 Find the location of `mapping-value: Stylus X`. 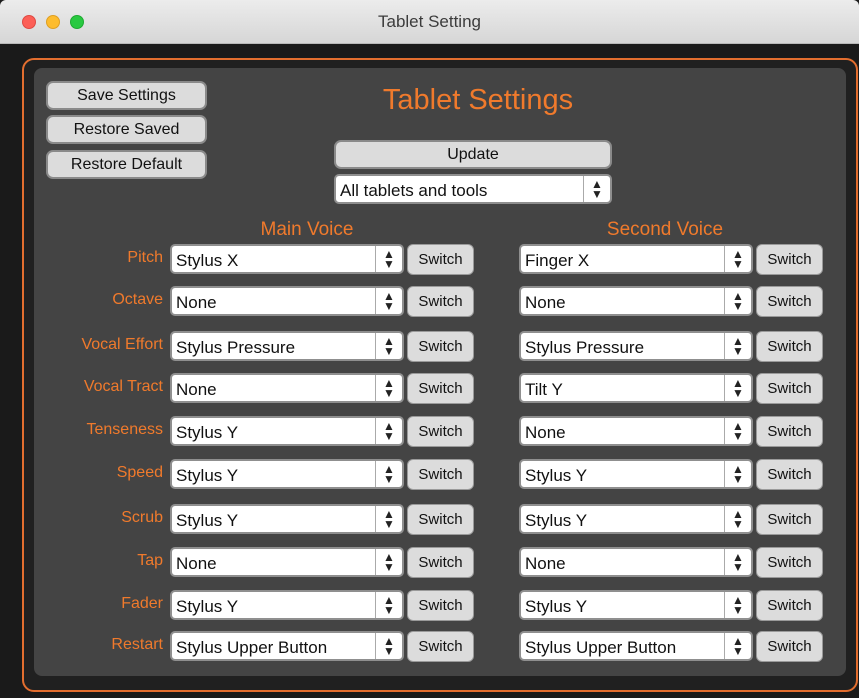

mapping-value: Stylus X is located at coordinates (207, 260).